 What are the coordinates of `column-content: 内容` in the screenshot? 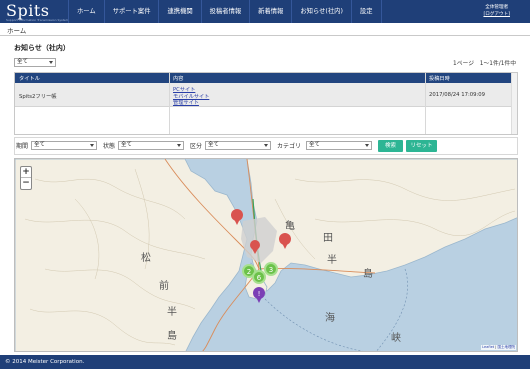 It's located at (178, 78).